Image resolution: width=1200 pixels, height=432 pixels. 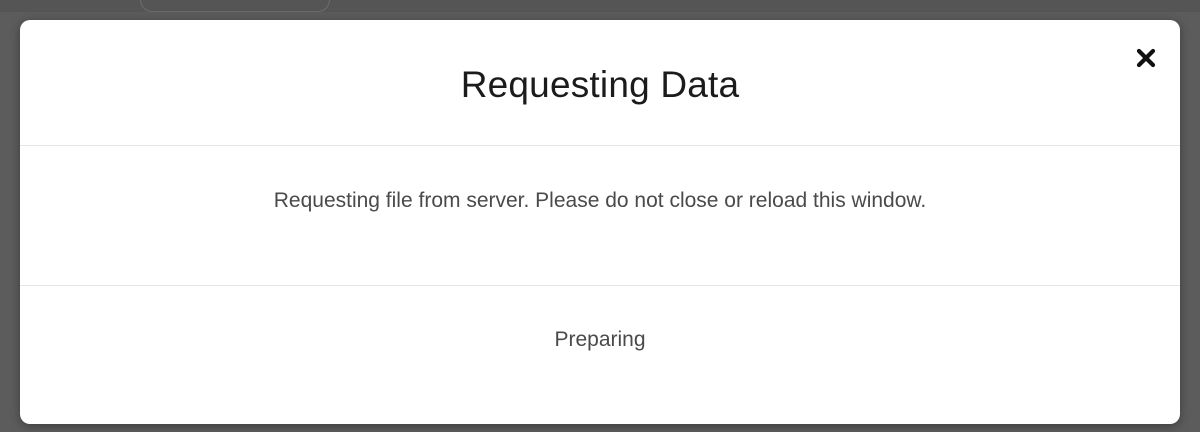 I want to click on close-icon, so click(x=1146, y=60).